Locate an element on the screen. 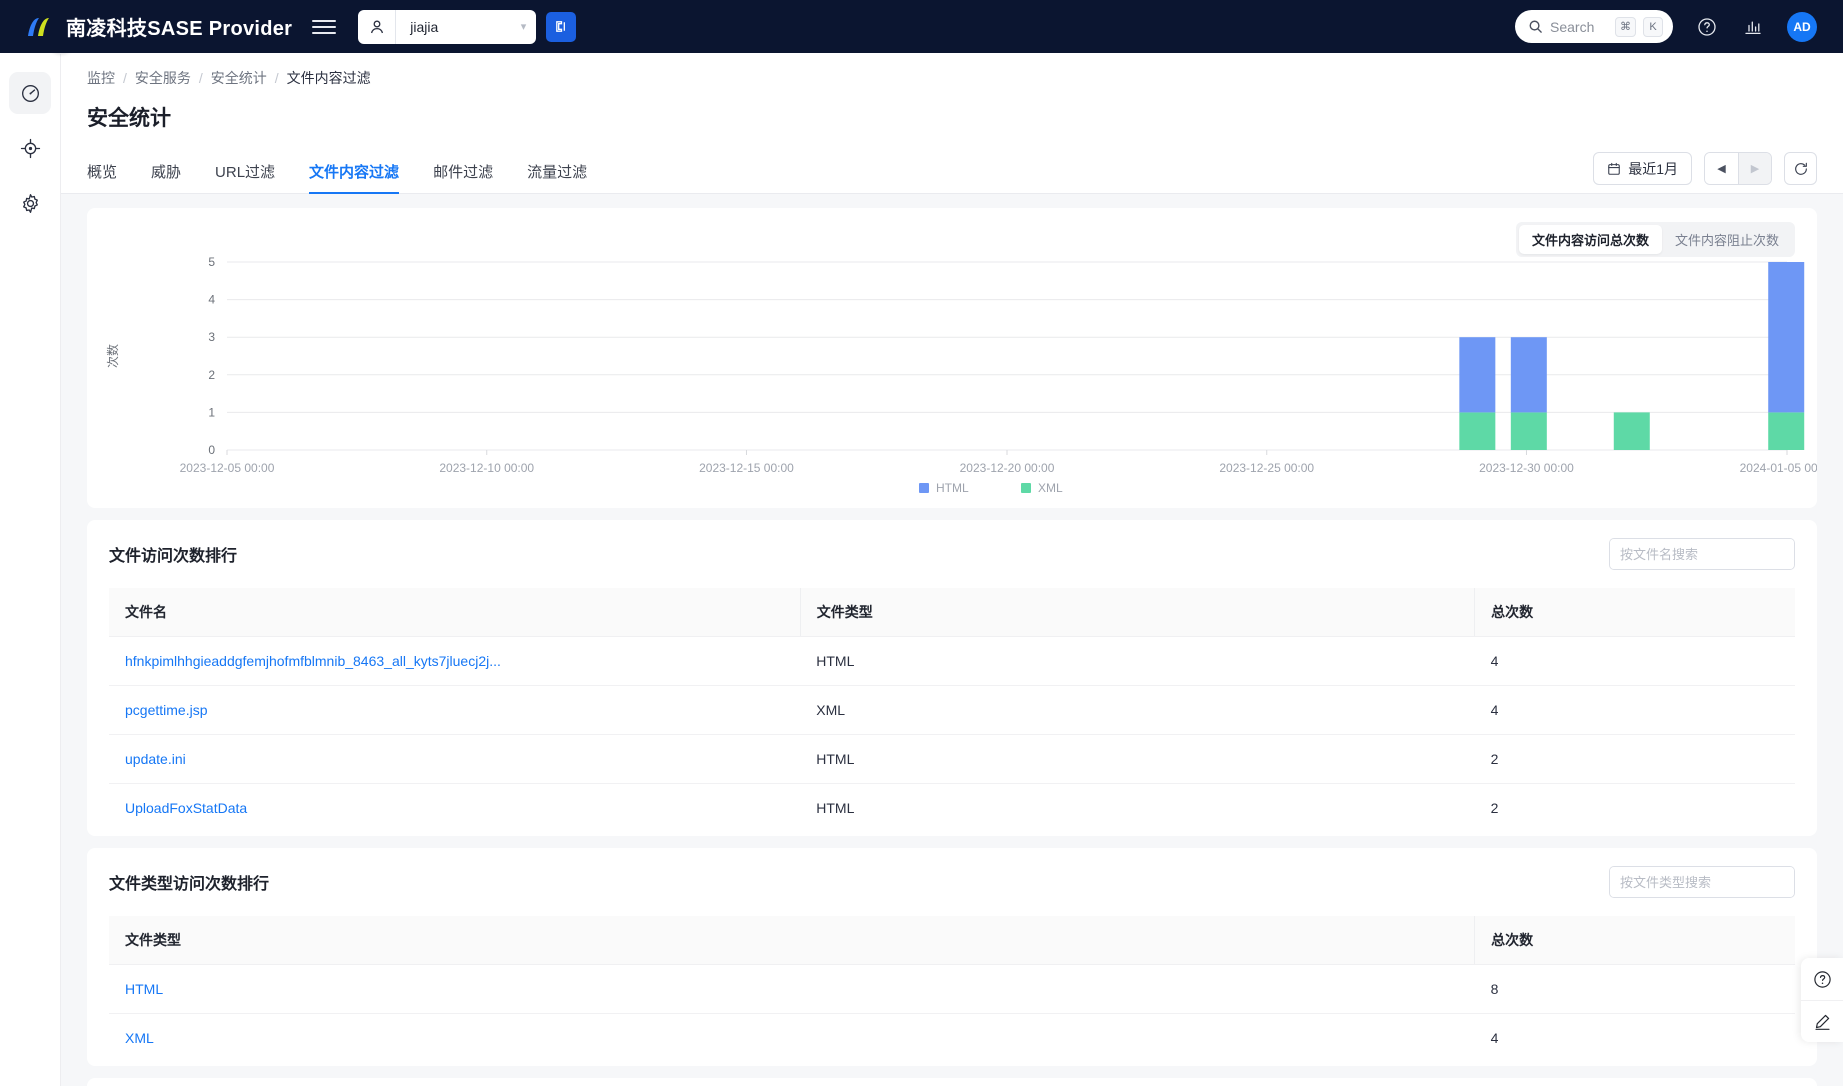  top-navigation-bar: 南凌科技SASE Provider jiajia ▾ Search ⌘ K AD is located at coordinates (921, 26).